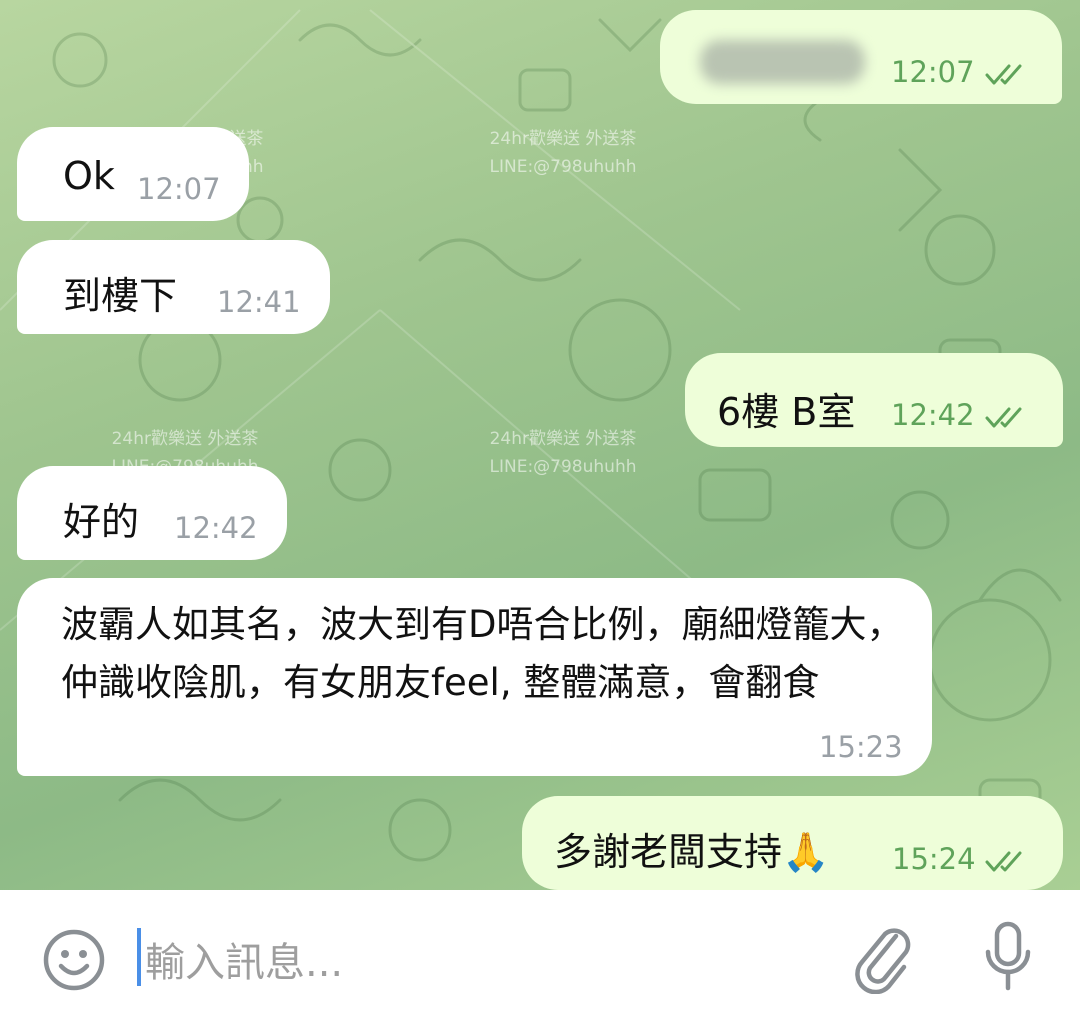 This screenshot has width=1080, height=1031. Describe the element at coordinates (89, 176) in the screenshot. I see `message-text: Ok` at that location.